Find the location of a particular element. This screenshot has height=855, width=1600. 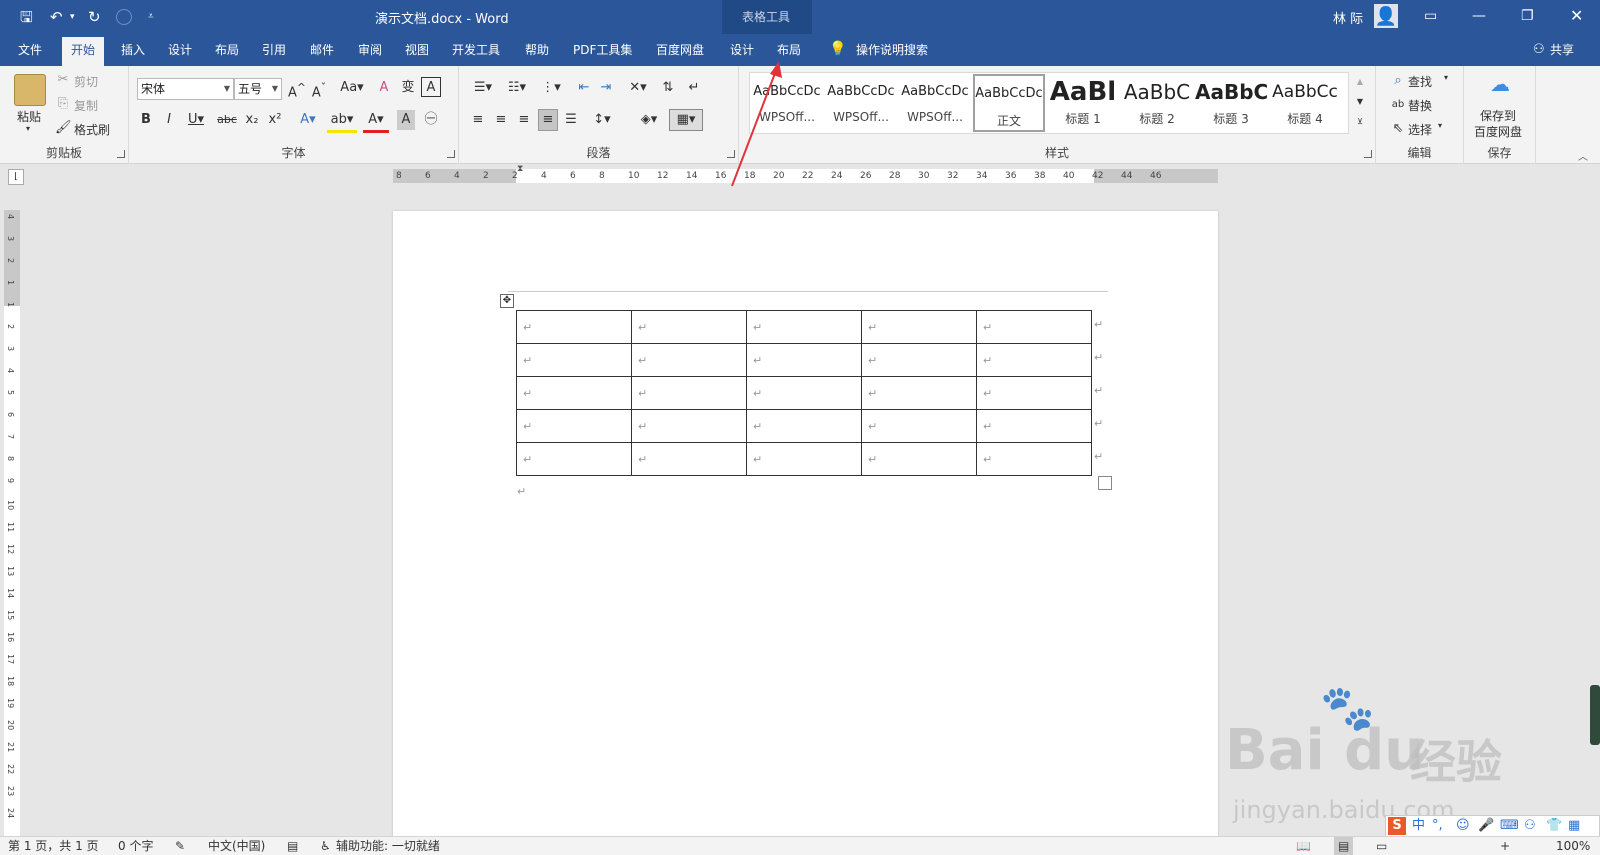

tab-references: 引用 is located at coordinates (274, 50).